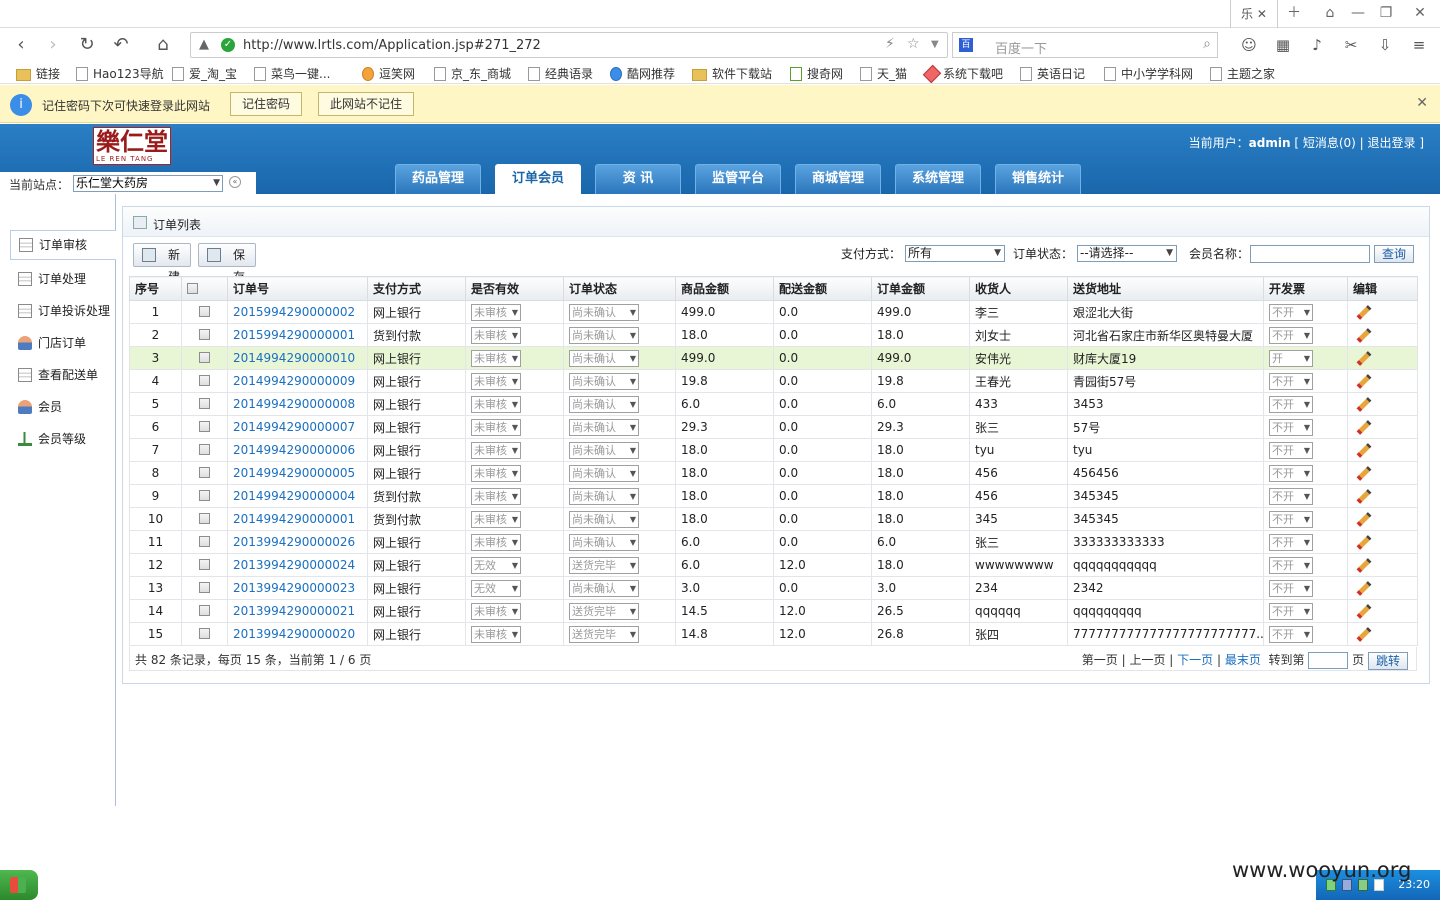 This screenshot has width=1440, height=900. I want to click on undo-icon: ↶, so click(121, 45).